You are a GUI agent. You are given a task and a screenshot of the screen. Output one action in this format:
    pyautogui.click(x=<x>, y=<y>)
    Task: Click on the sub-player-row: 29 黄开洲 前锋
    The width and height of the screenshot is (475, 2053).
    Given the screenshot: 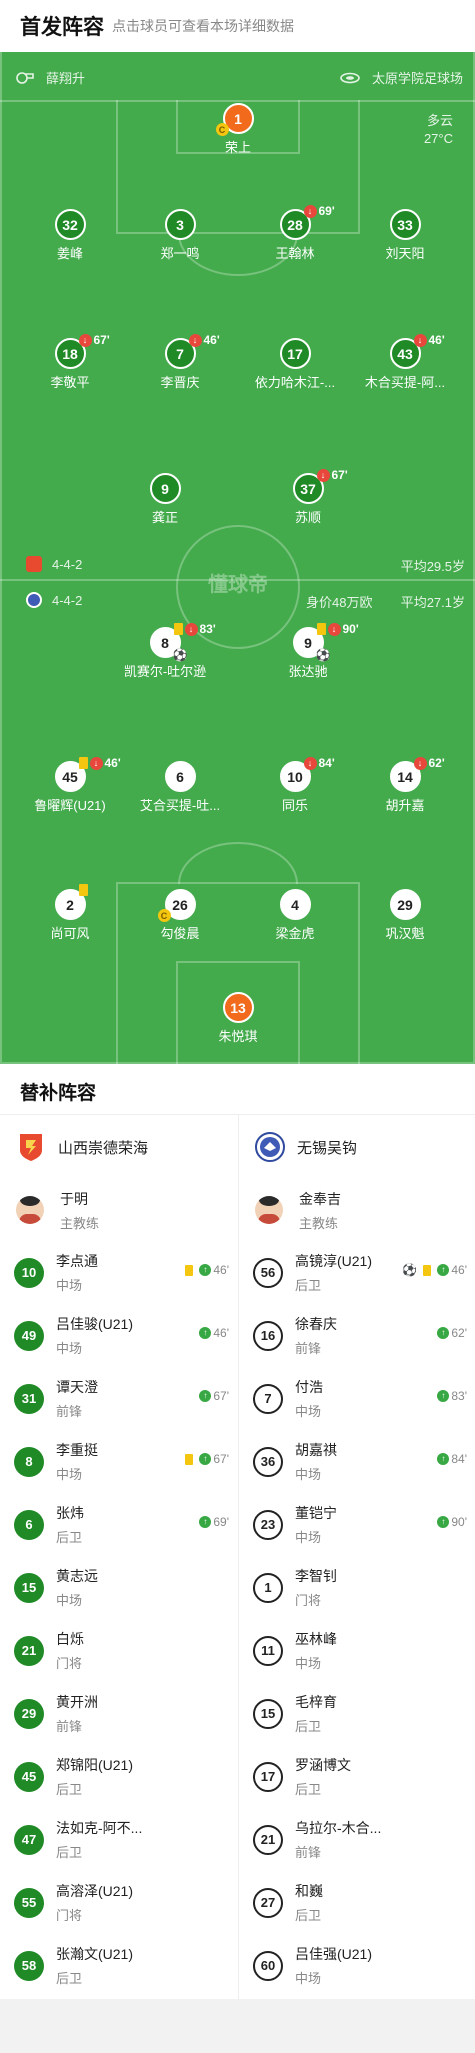 What is the action you would take?
    pyautogui.click(x=118, y=1713)
    